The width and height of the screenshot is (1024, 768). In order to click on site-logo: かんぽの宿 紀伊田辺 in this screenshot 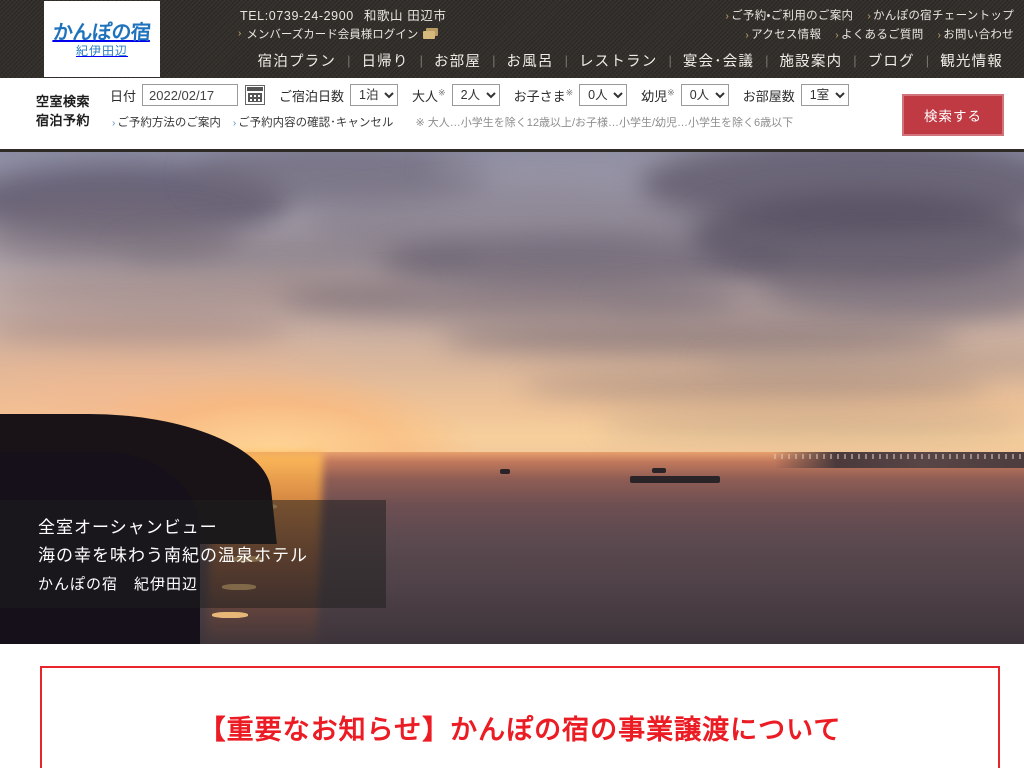, I will do `click(102, 39)`.